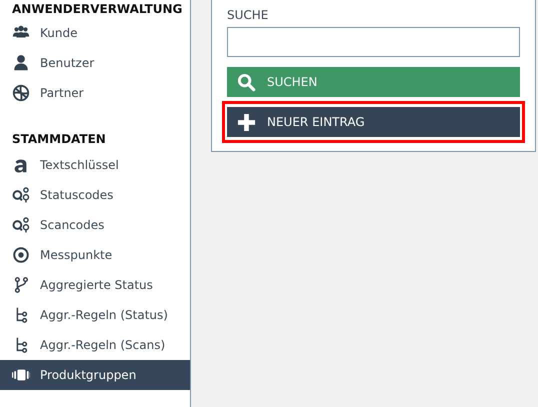 The height and width of the screenshot is (407, 538). What do you see at coordinates (97, 9) in the screenshot?
I see `section-heading: ANWENDERVERWALTUNG` at bounding box center [97, 9].